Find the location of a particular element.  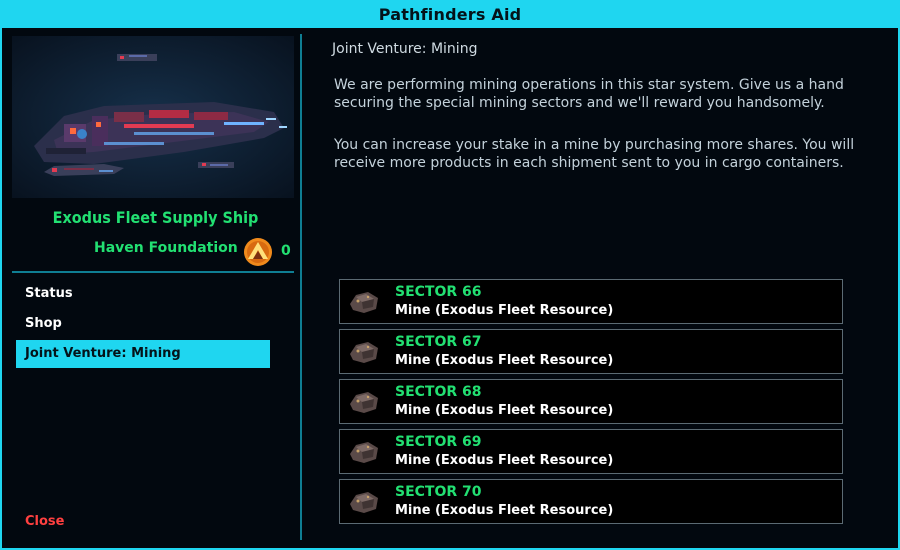

sector-item: SECTOR 69 Mine (Exodus Fleet Resource) is located at coordinates (591, 451).